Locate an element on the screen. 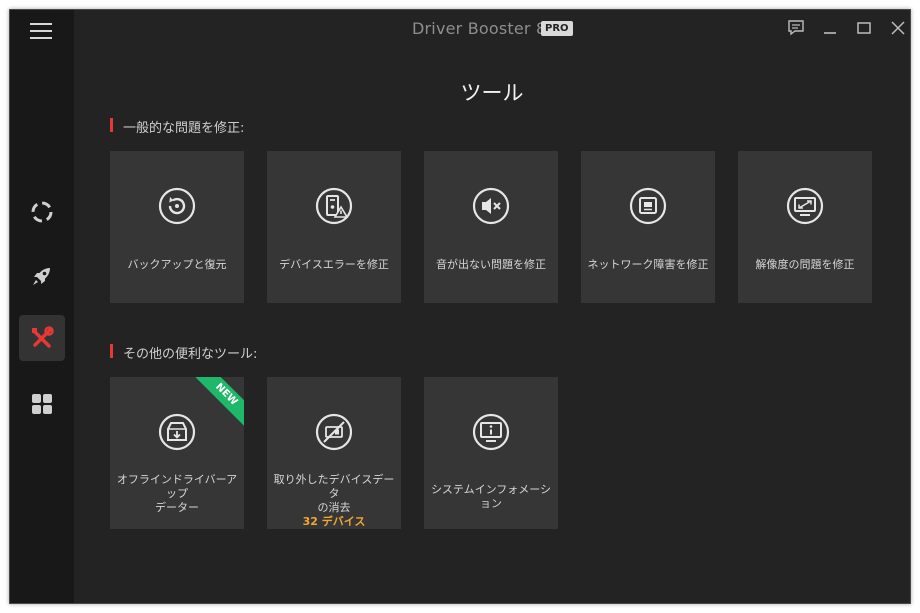  sidebar-item-action-center is located at coordinates (42, 404).